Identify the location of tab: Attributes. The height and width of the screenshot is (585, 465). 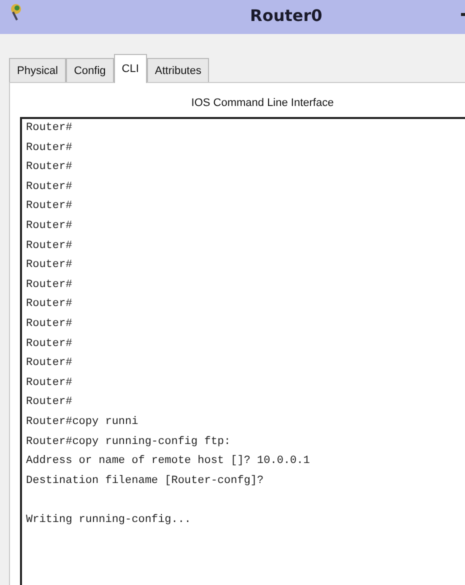
(178, 70).